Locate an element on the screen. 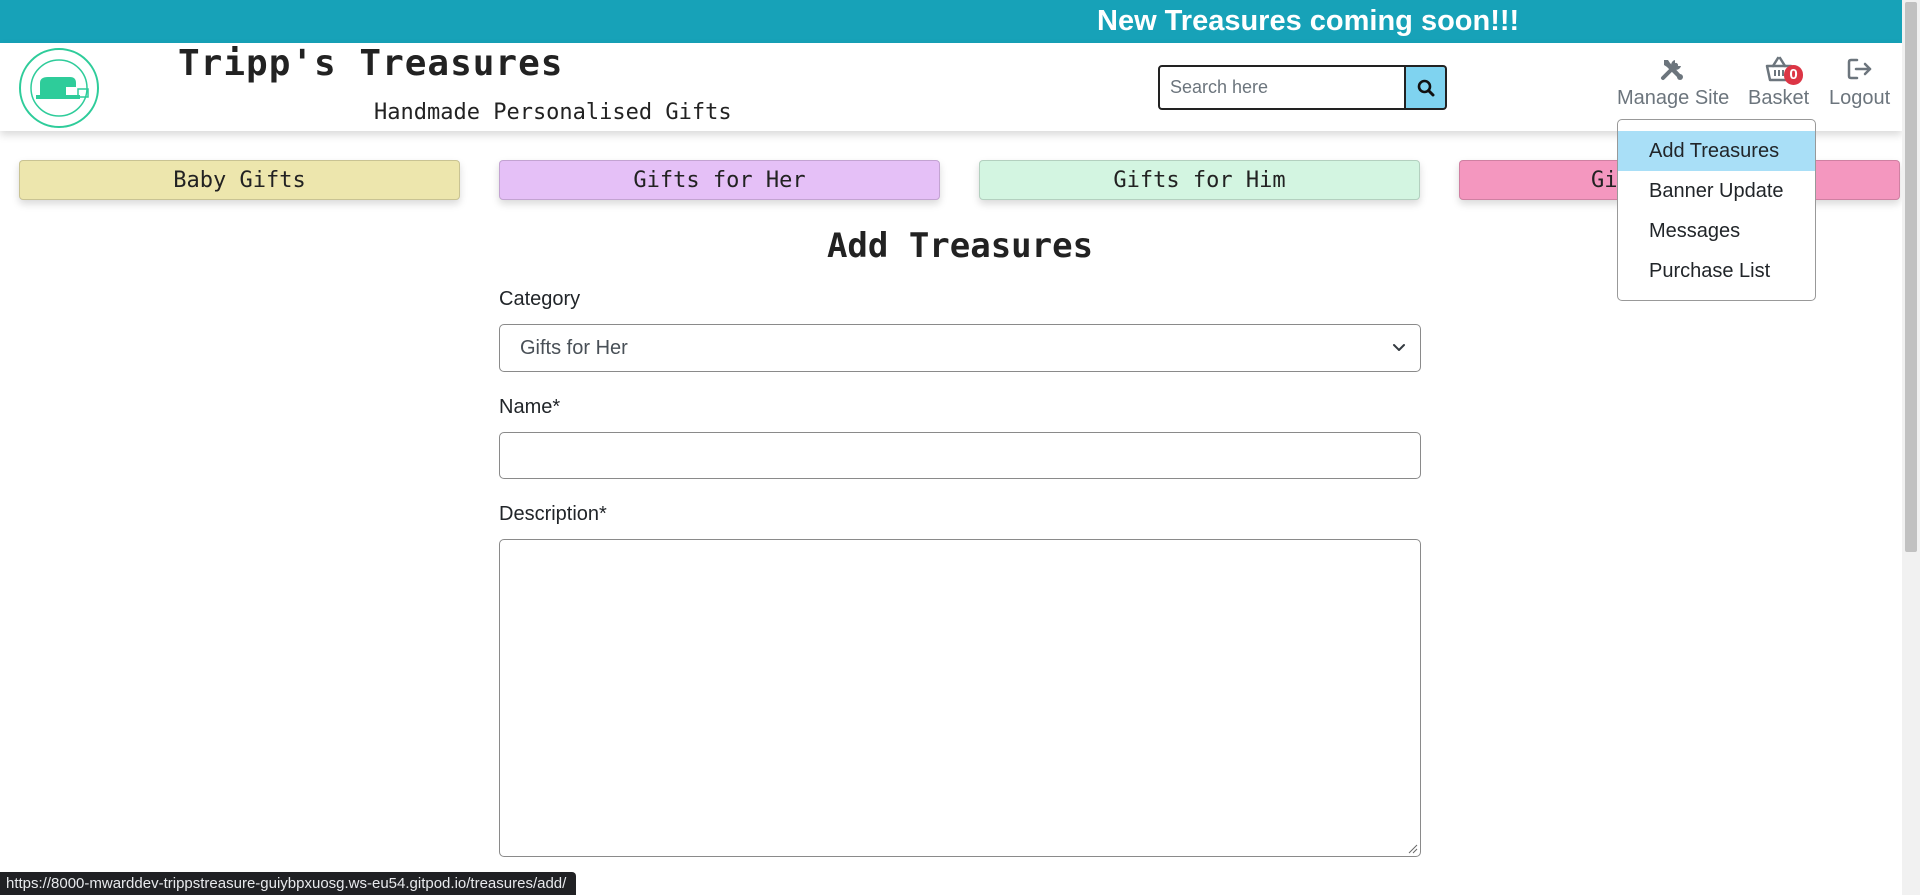 This screenshot has height=895, width=1920. announcement-banner: New Treasures coming soon!!! is located at coordinates (960, 21).